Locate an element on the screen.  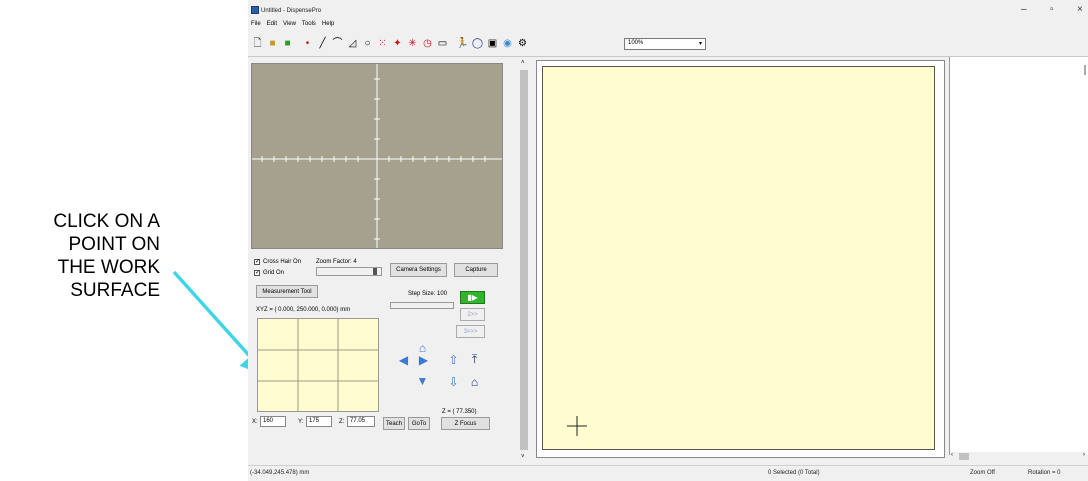
crosshair-checkbox: ✓ is located at coordinates (257, 262).